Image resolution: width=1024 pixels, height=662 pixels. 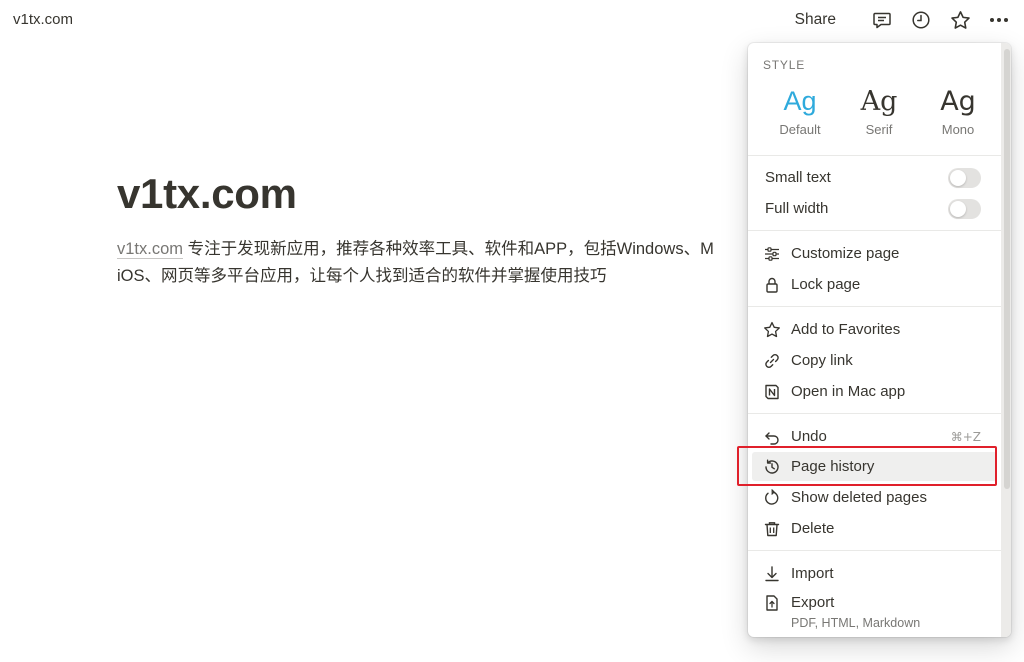 I want to click on menu-item-add-to-favorites: Add to Favorites, so click(x=874, y=329).